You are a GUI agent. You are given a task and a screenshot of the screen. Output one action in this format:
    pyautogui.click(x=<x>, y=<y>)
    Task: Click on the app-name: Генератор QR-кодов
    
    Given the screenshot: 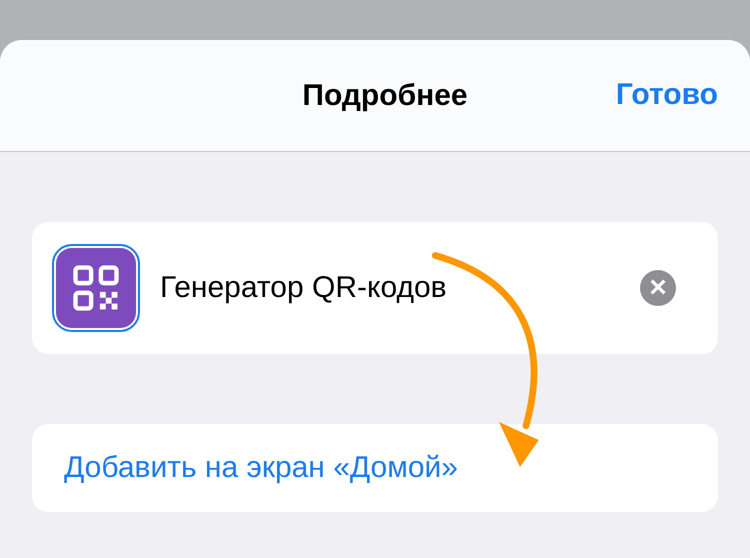 What is the action you would take?
    pyautogui.click(x=304, y=288)
    